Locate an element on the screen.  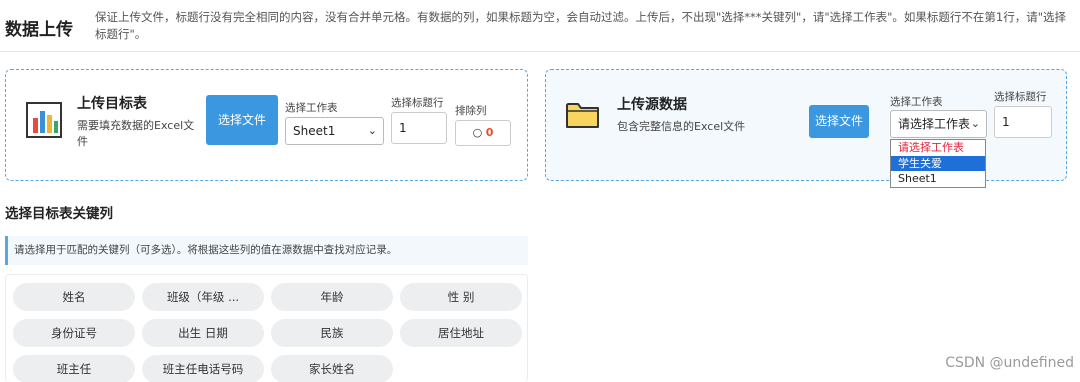
target-panel-title: 上传目标表 is located at coordinates (112, 104).